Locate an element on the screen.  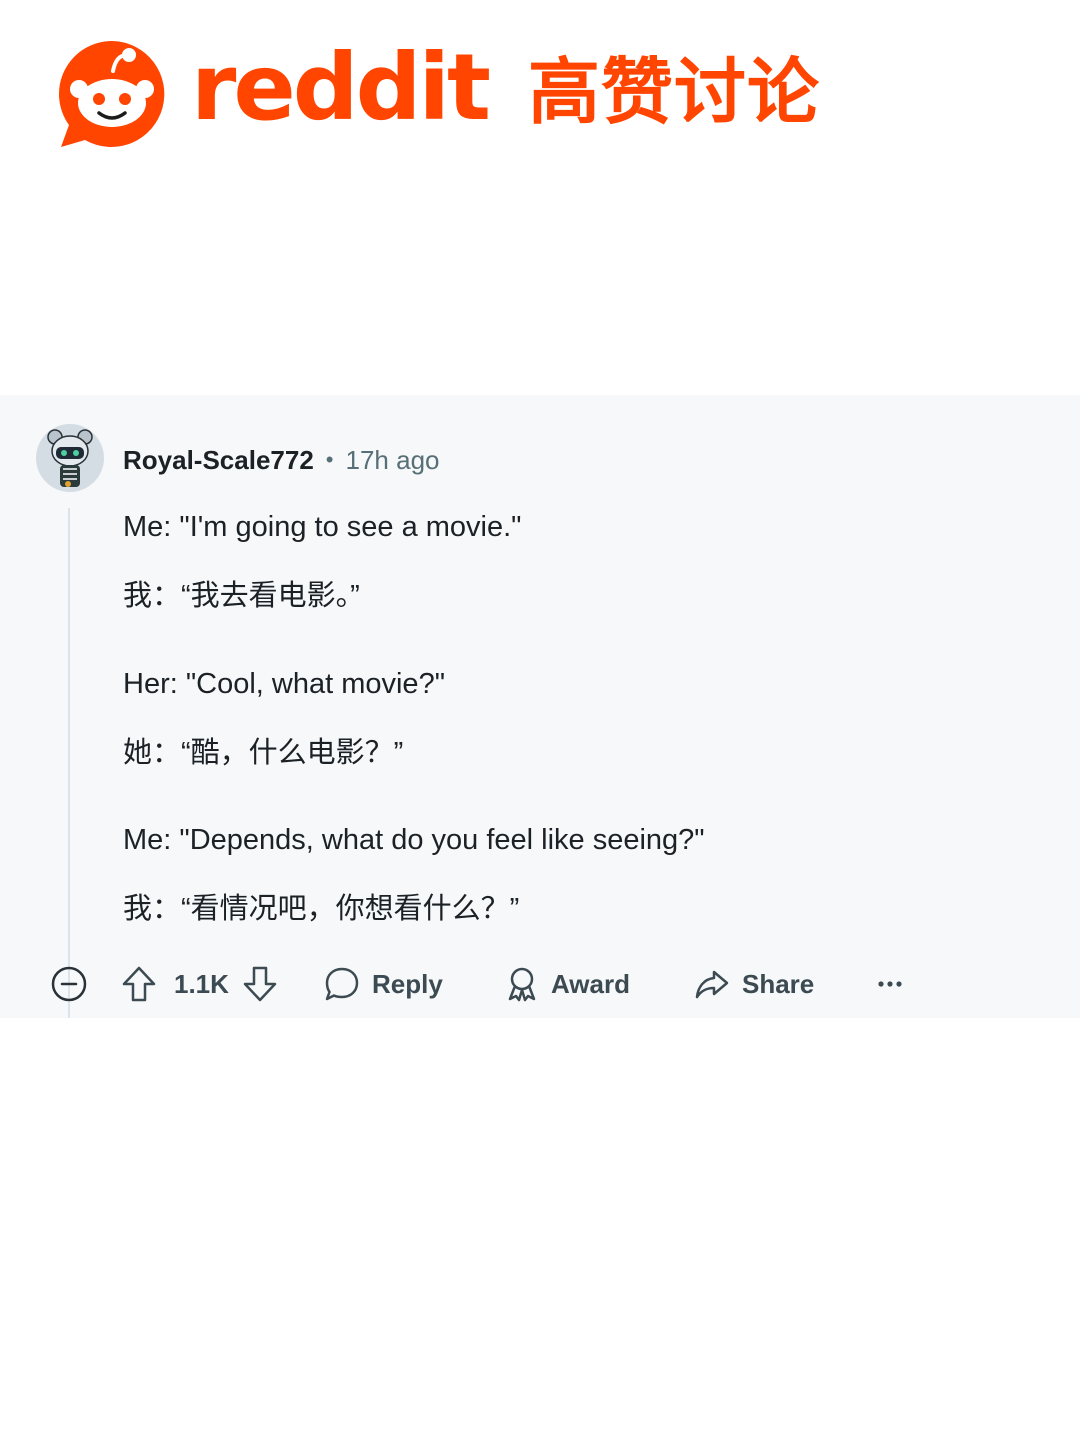
more-dots-icon is located at coordinates (890, 984).